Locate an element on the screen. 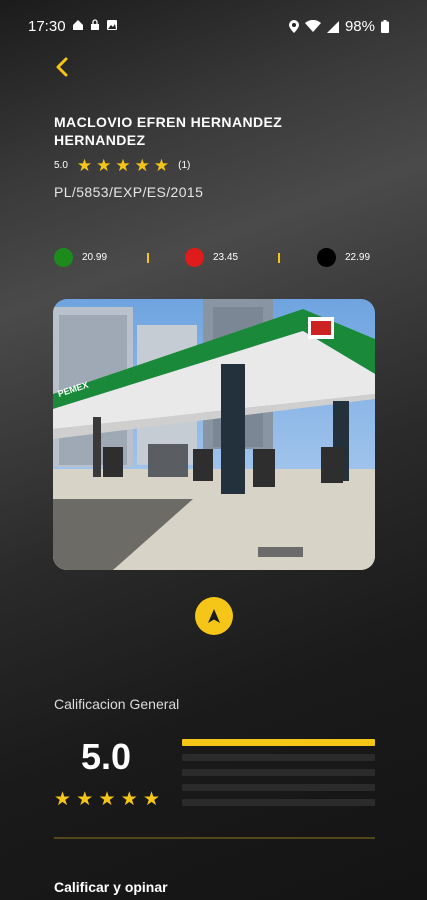  rating-value: 5.0 is located at coordinates (61, 165).